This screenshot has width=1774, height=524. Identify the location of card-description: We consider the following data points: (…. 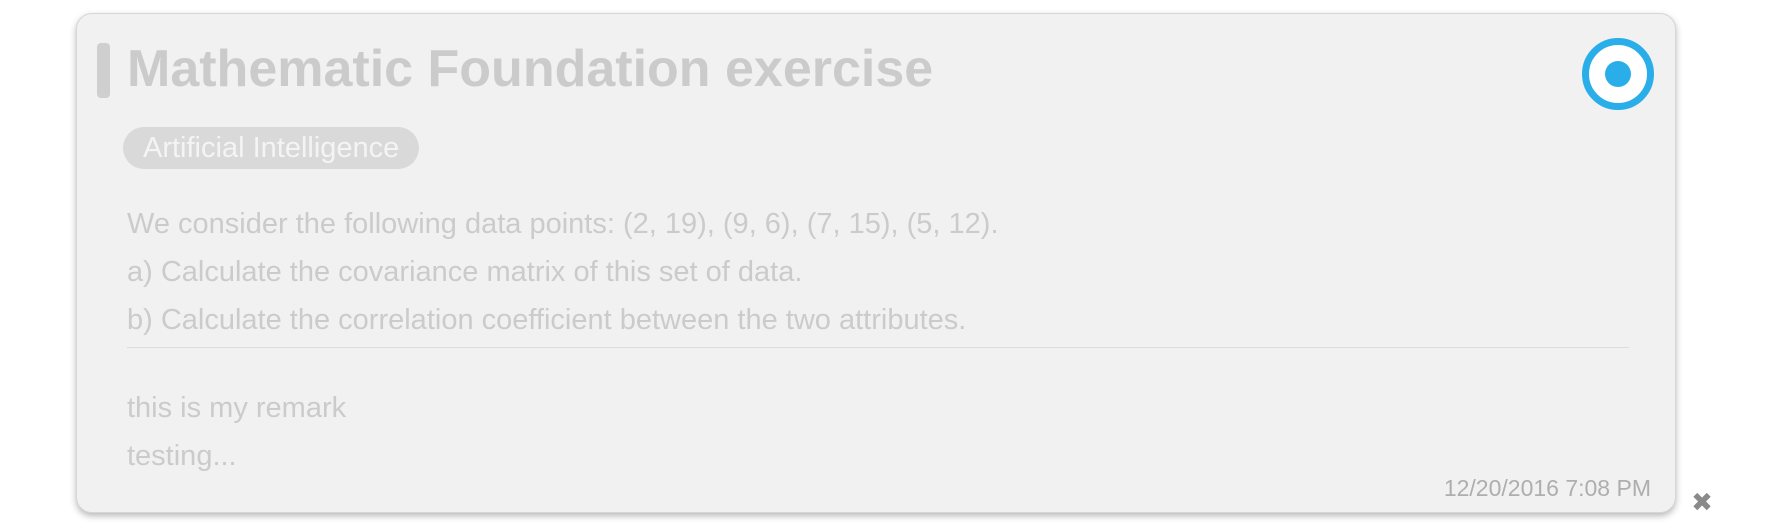
(563, 272).